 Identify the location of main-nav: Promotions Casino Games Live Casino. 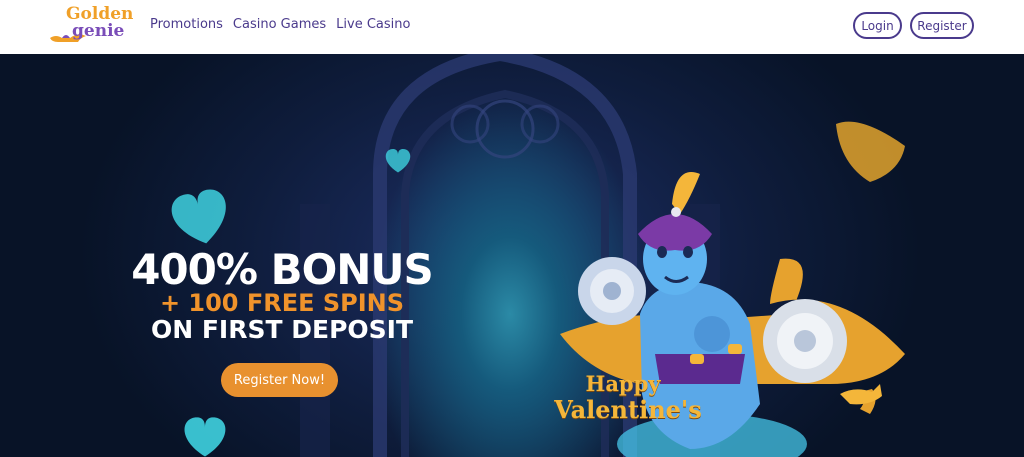
(280, 24).